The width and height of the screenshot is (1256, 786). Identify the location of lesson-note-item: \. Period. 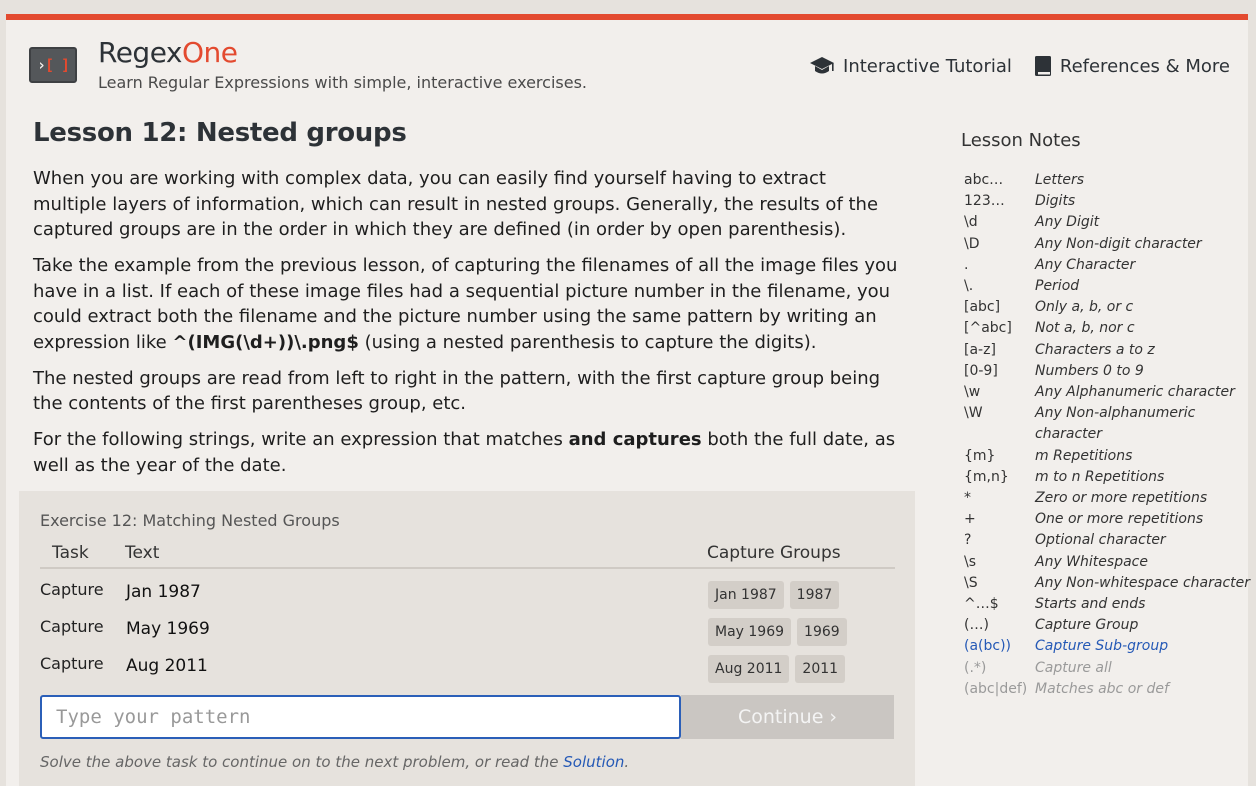
(1109, 286).